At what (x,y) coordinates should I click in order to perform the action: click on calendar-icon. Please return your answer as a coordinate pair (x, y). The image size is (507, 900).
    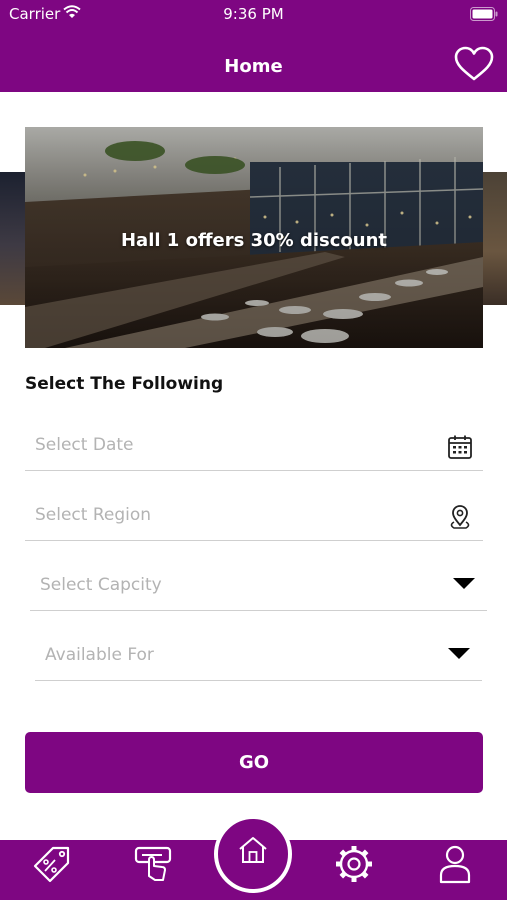
    Looking at the image, I should click on (460, 449).